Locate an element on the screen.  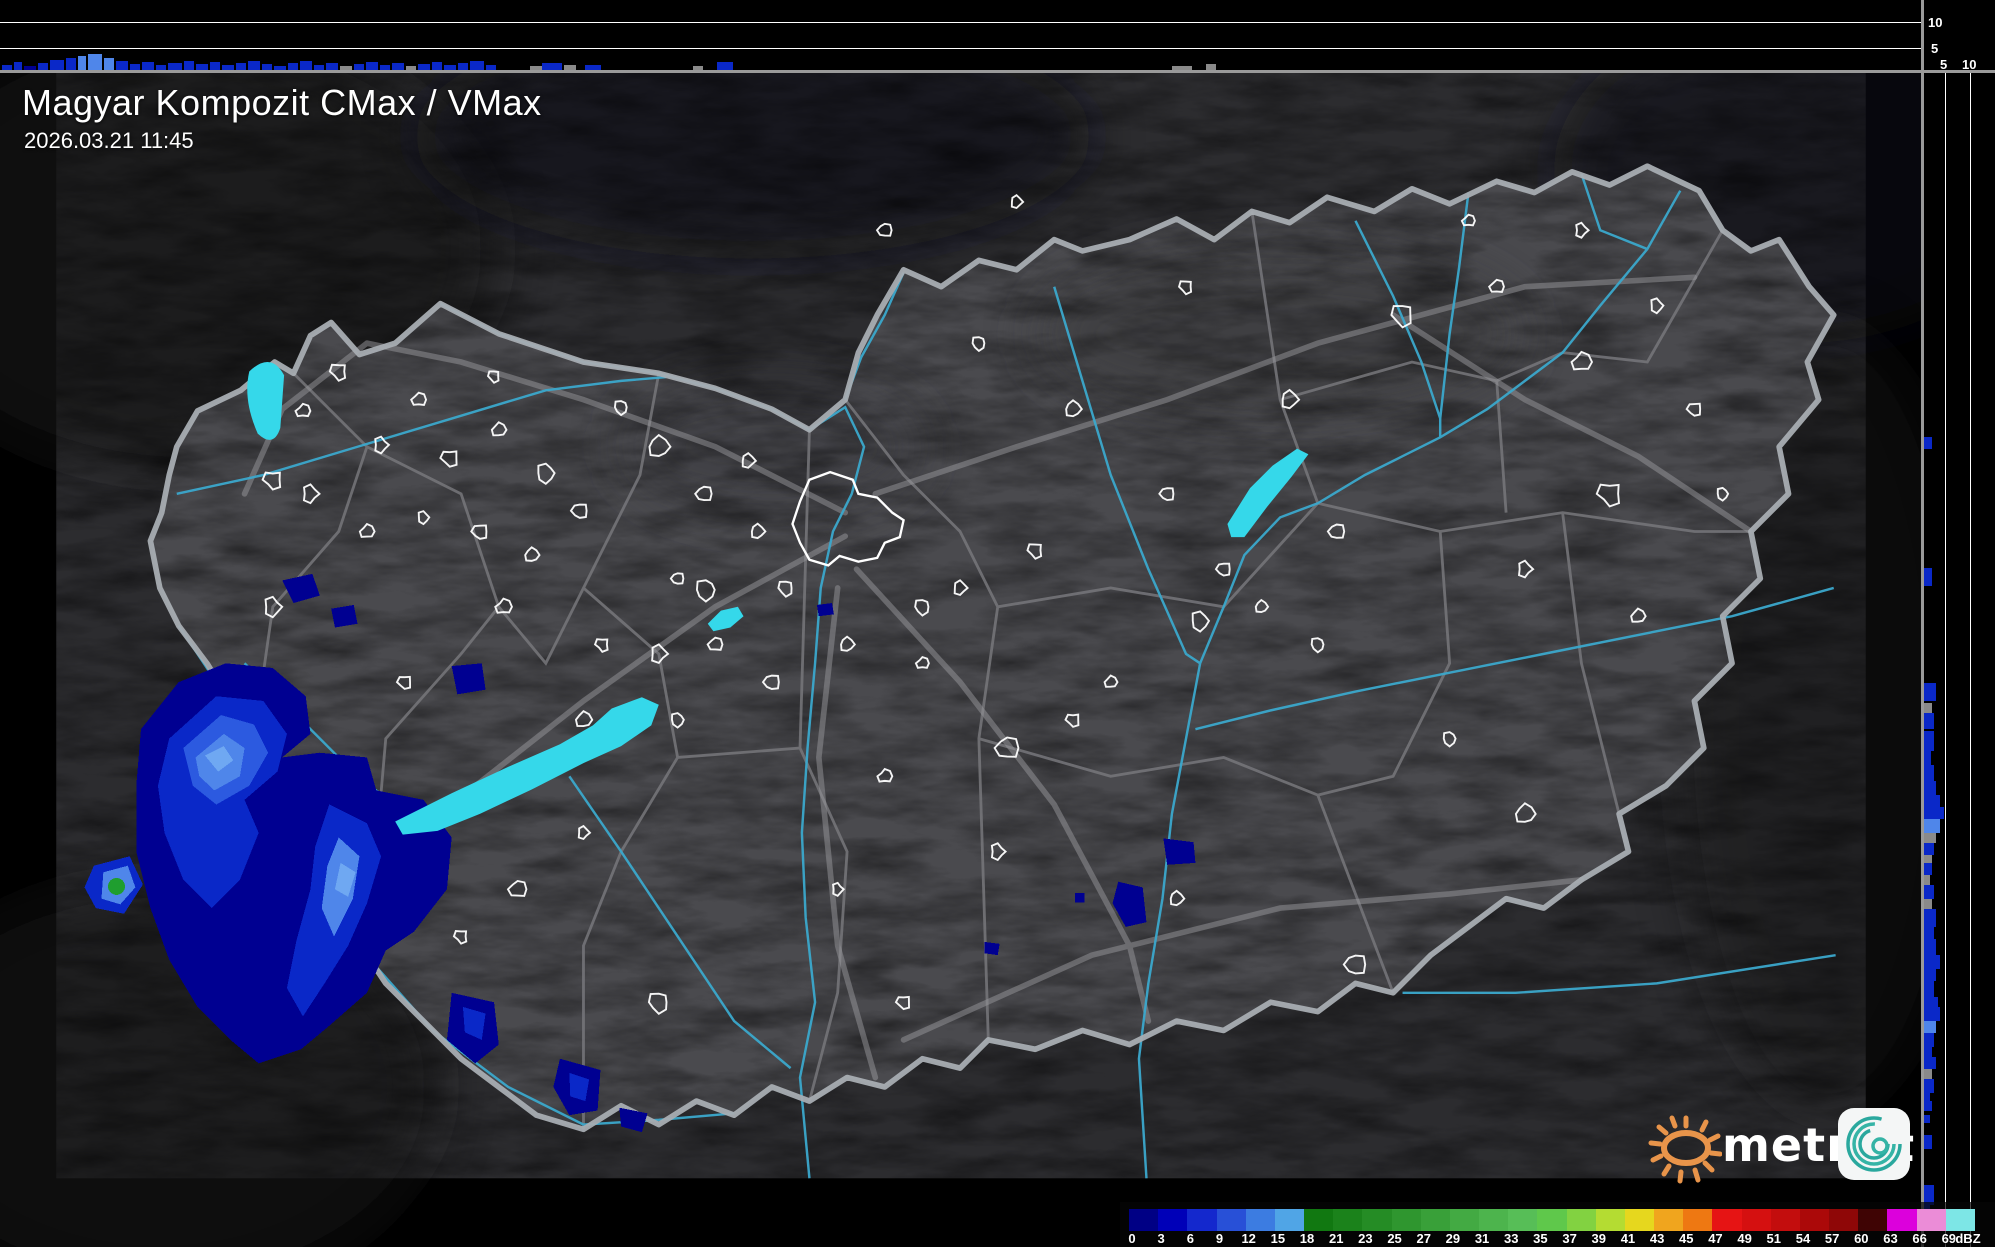
legend-tick-label: 25 is located at coordinates (1394, 1238).